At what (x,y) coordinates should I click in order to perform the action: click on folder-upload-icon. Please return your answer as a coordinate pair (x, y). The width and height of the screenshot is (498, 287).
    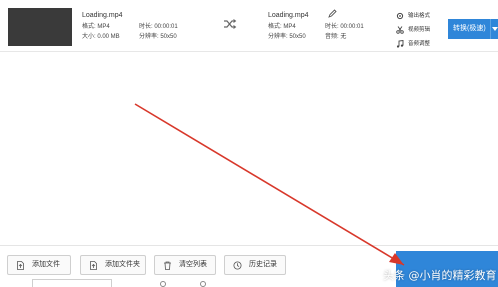
    Looking at the image, I should click on (93, 265).